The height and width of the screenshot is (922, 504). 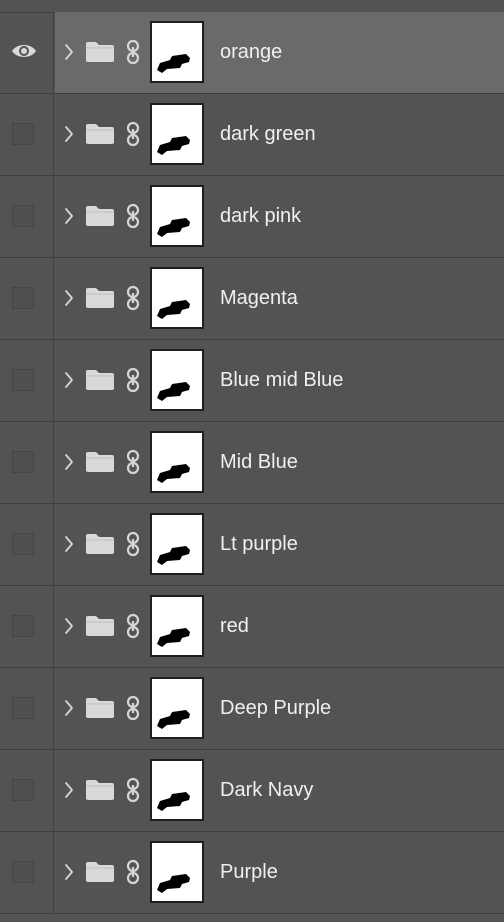 I want to click on layer-row: dark pink, so click(x=252, y=217).